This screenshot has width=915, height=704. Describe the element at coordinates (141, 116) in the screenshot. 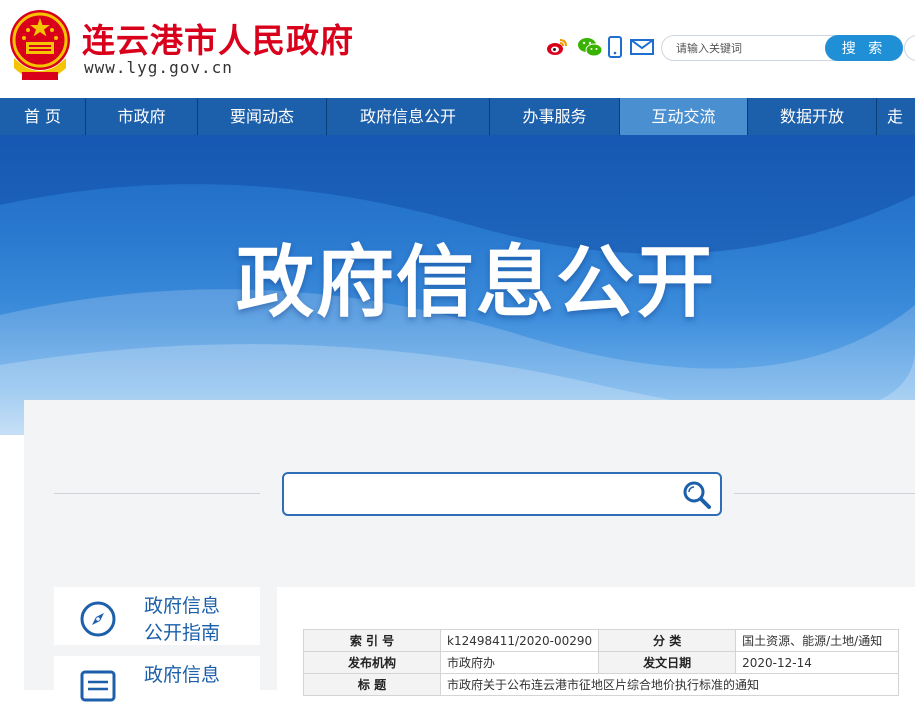

I see `nav-item-city-government: 市政府` at that location.